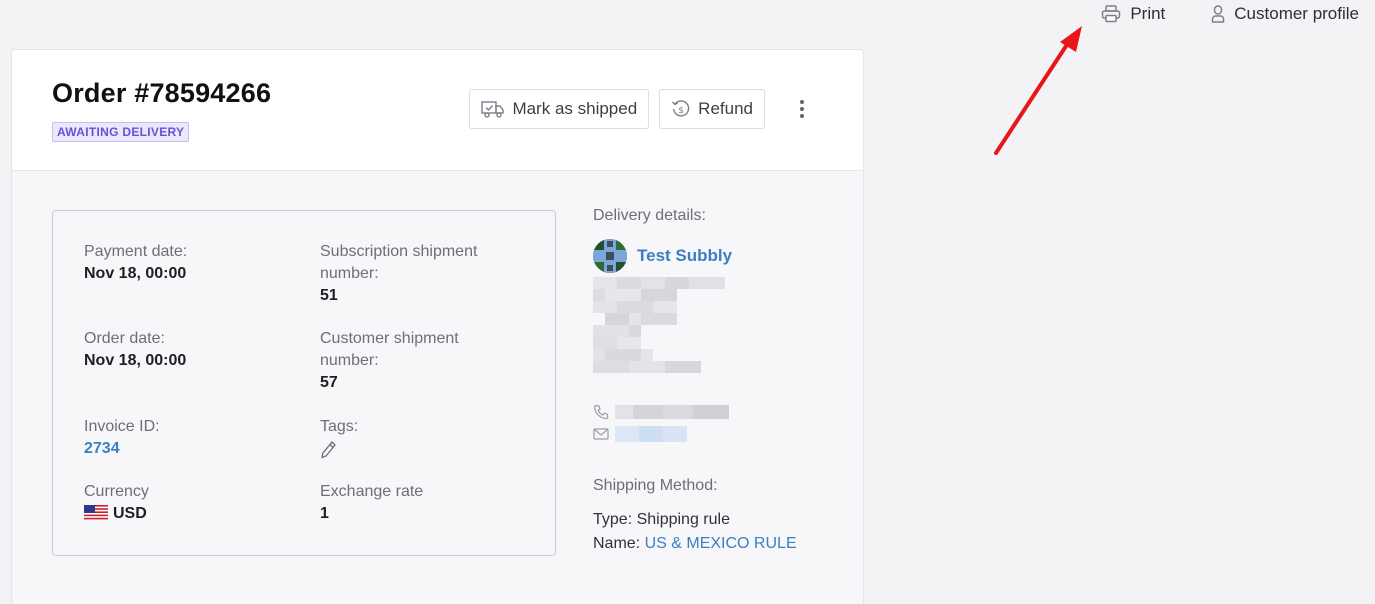 The image size is (1375, 604). Describe the element at coordinates (1218, 14) in the screenshot. I see `user-icon` at that location.